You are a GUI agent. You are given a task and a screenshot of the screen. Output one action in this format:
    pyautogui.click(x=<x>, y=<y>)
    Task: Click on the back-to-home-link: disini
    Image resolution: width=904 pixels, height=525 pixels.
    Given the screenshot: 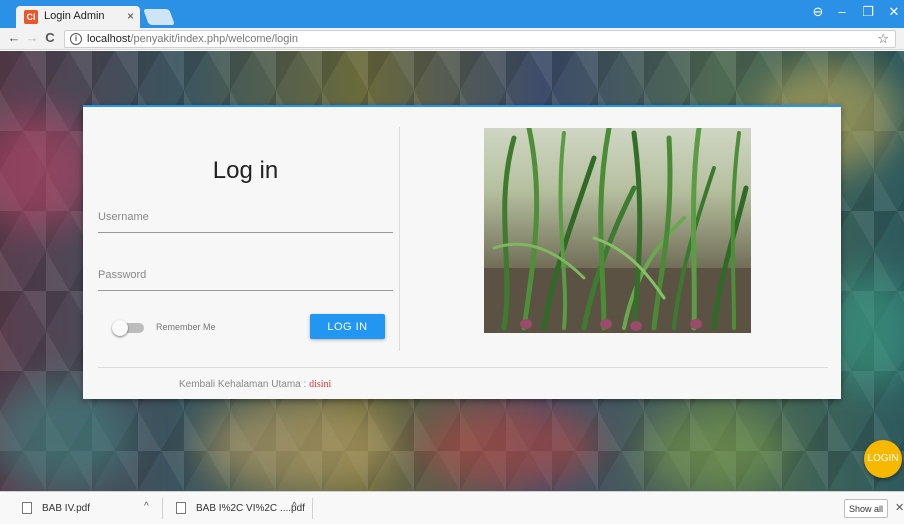 What is the action you would take?
    pyautogui.click(x=320, y=384)
    